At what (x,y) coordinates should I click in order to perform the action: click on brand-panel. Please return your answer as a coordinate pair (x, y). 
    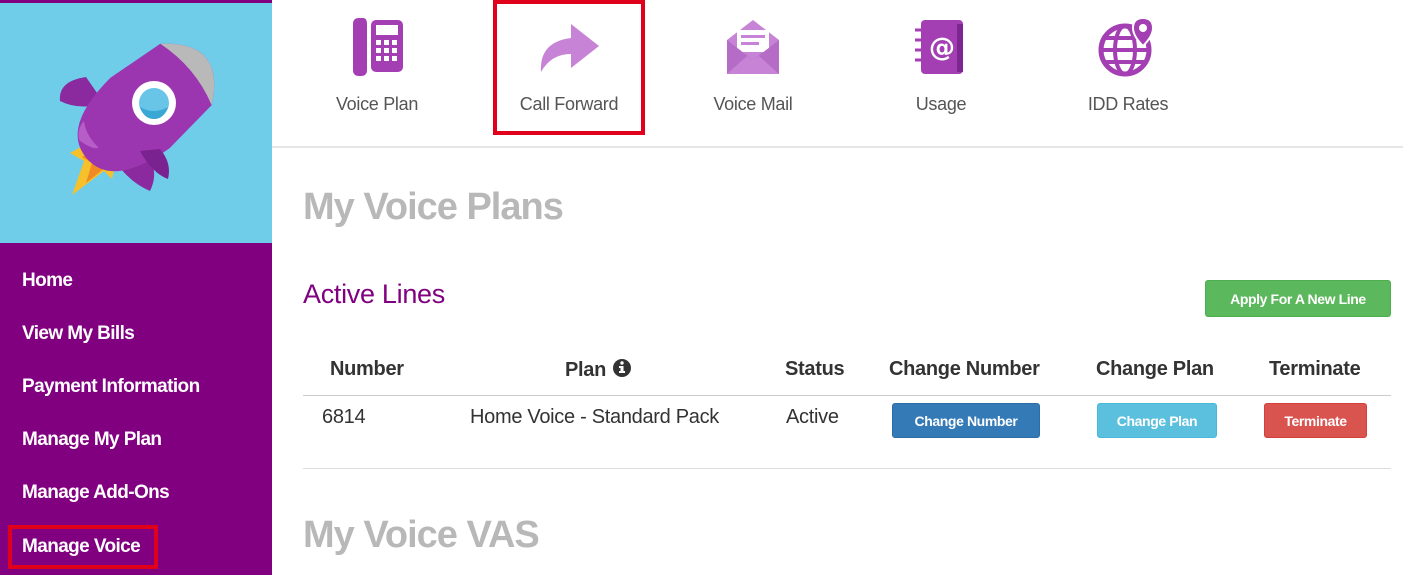
    Looking at the image, I should click on (136, 123).